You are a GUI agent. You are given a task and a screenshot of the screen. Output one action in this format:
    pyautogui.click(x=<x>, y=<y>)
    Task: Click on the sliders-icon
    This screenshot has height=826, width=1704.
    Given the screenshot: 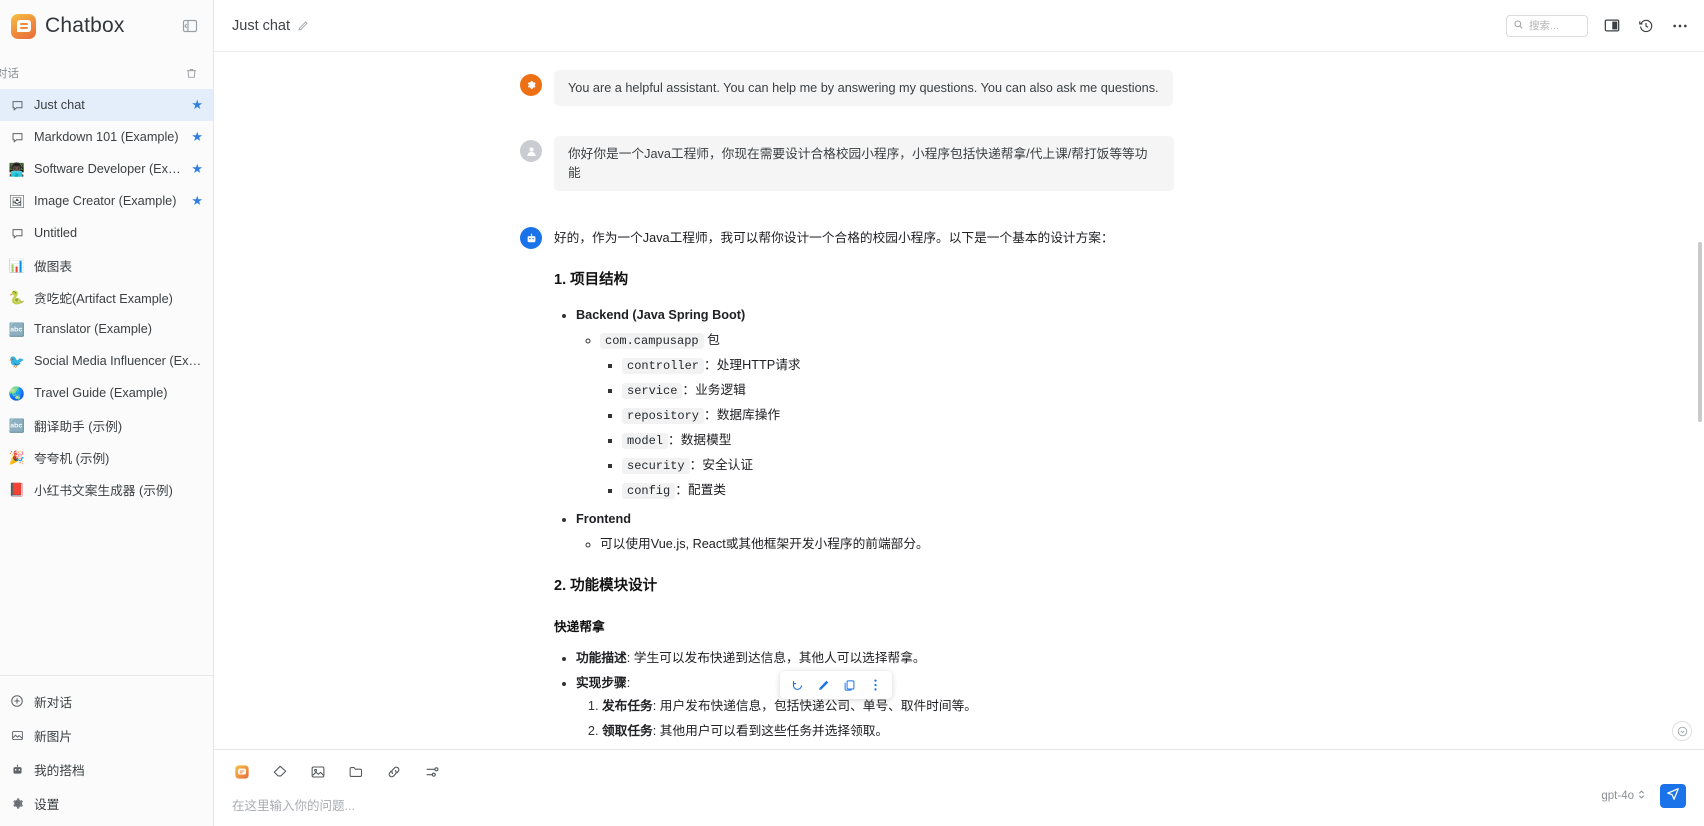 What is the action you would take?
    pyautogui.click(x=432, y=772)
    